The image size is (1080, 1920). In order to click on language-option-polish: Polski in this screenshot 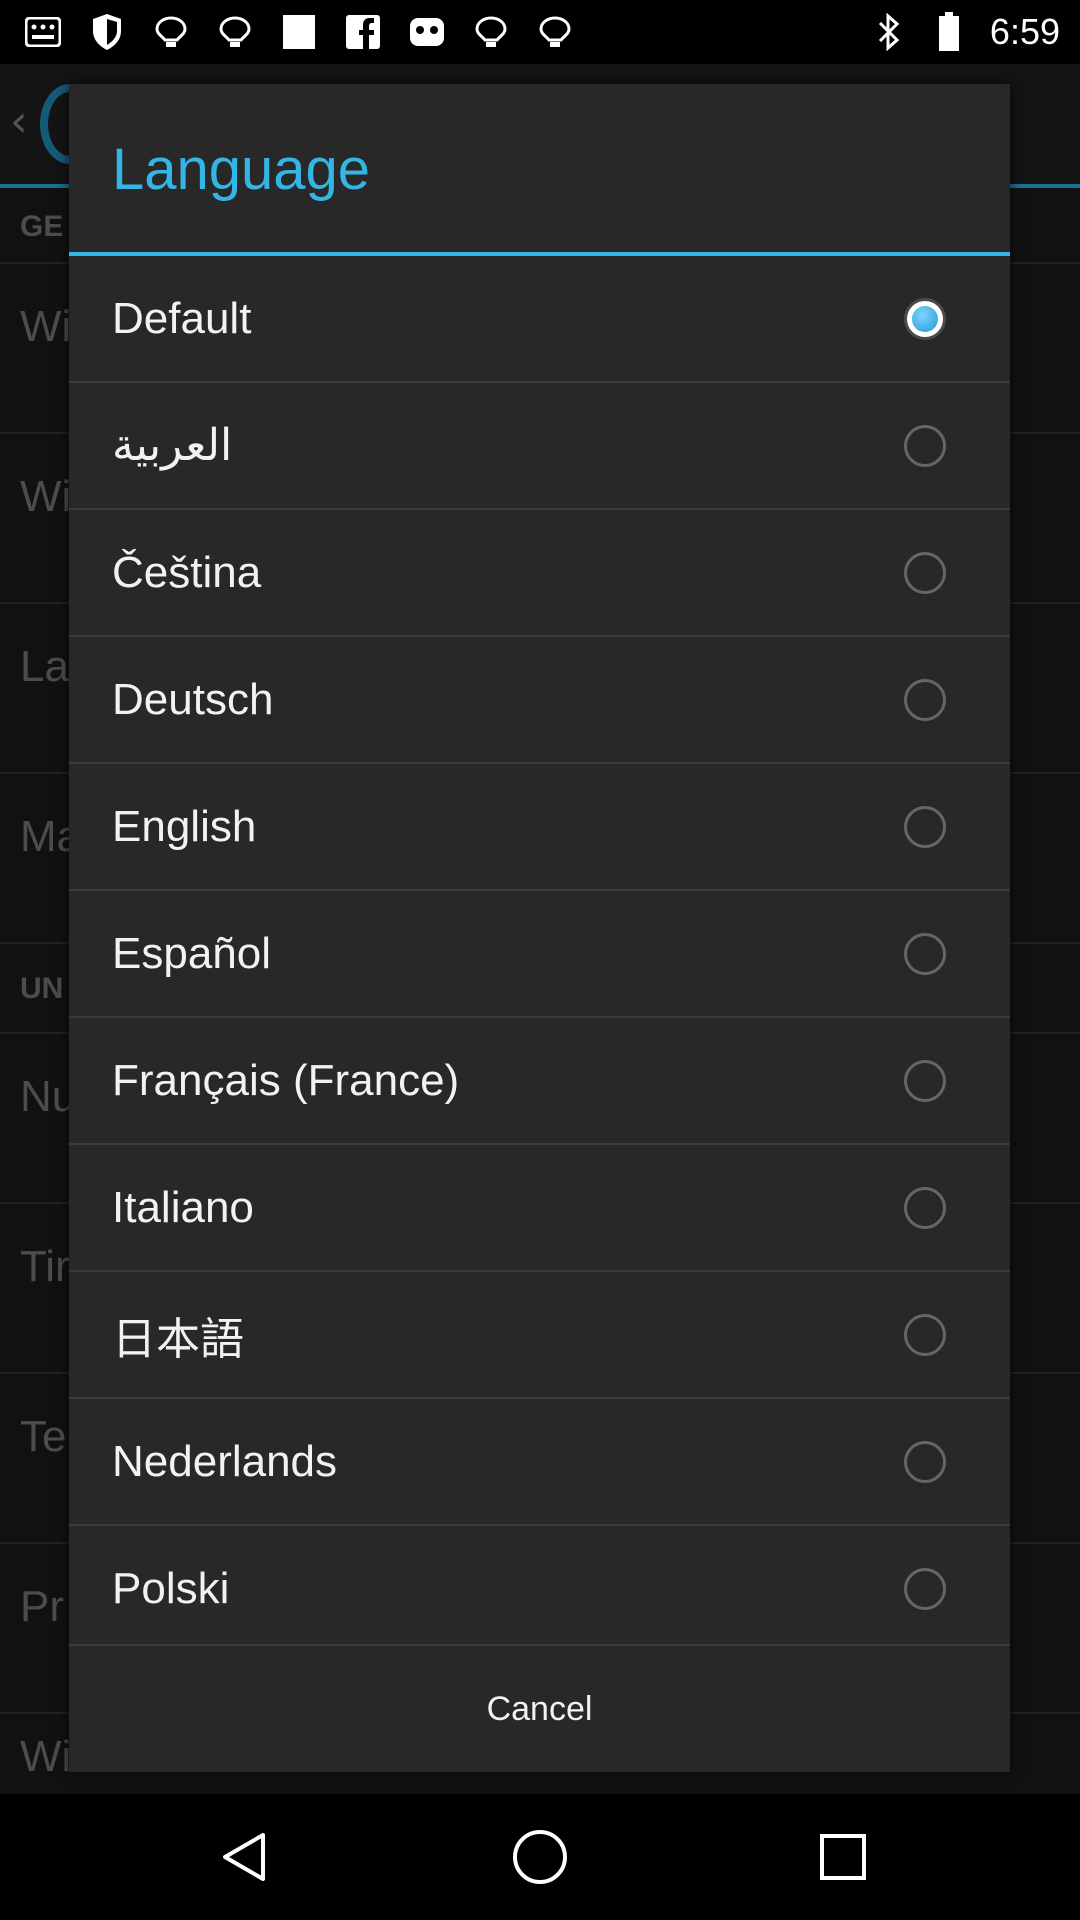, I will do `click(539, 1589)`.